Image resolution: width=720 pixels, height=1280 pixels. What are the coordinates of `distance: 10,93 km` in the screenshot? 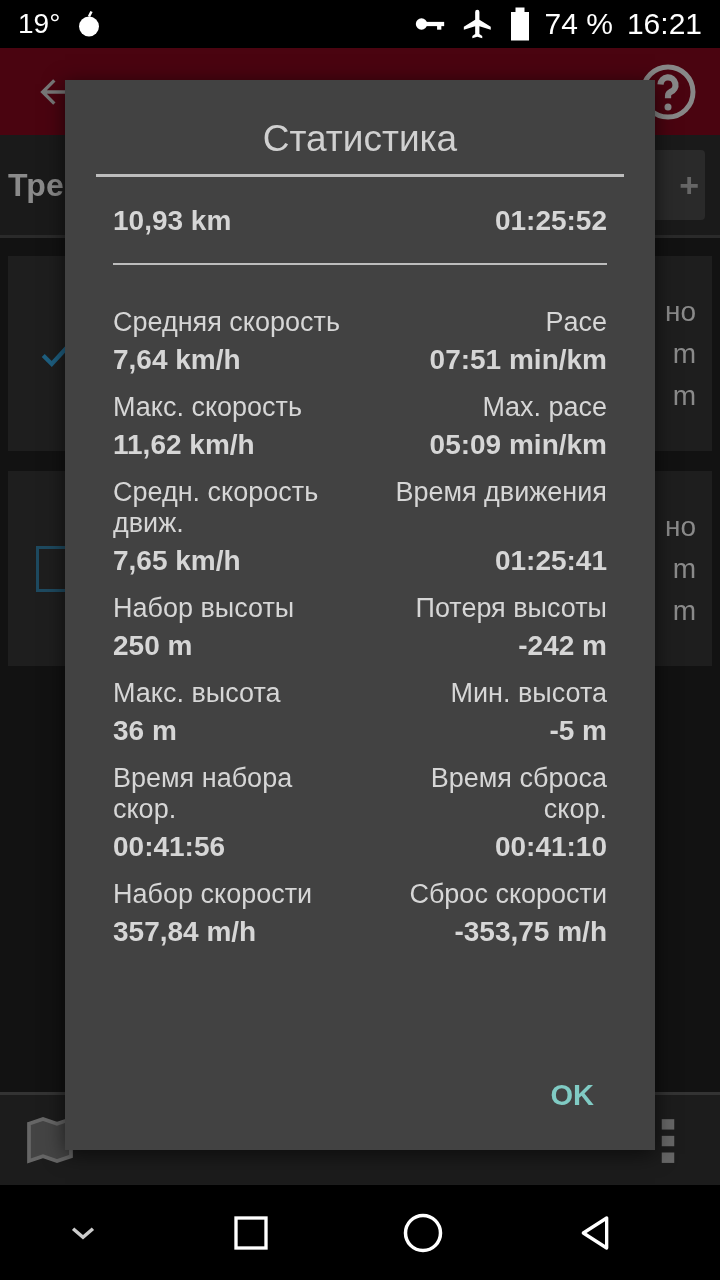 It's located at (172, 221).